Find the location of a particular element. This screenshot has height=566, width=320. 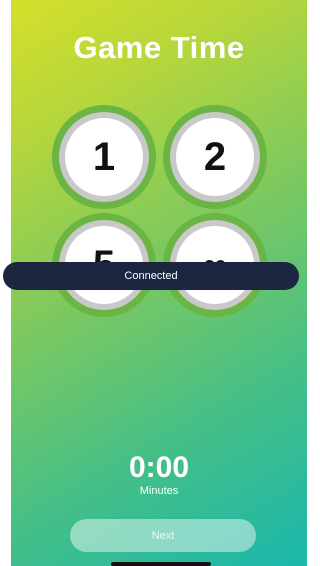

home-indicator is located at coordinates (161, 564).